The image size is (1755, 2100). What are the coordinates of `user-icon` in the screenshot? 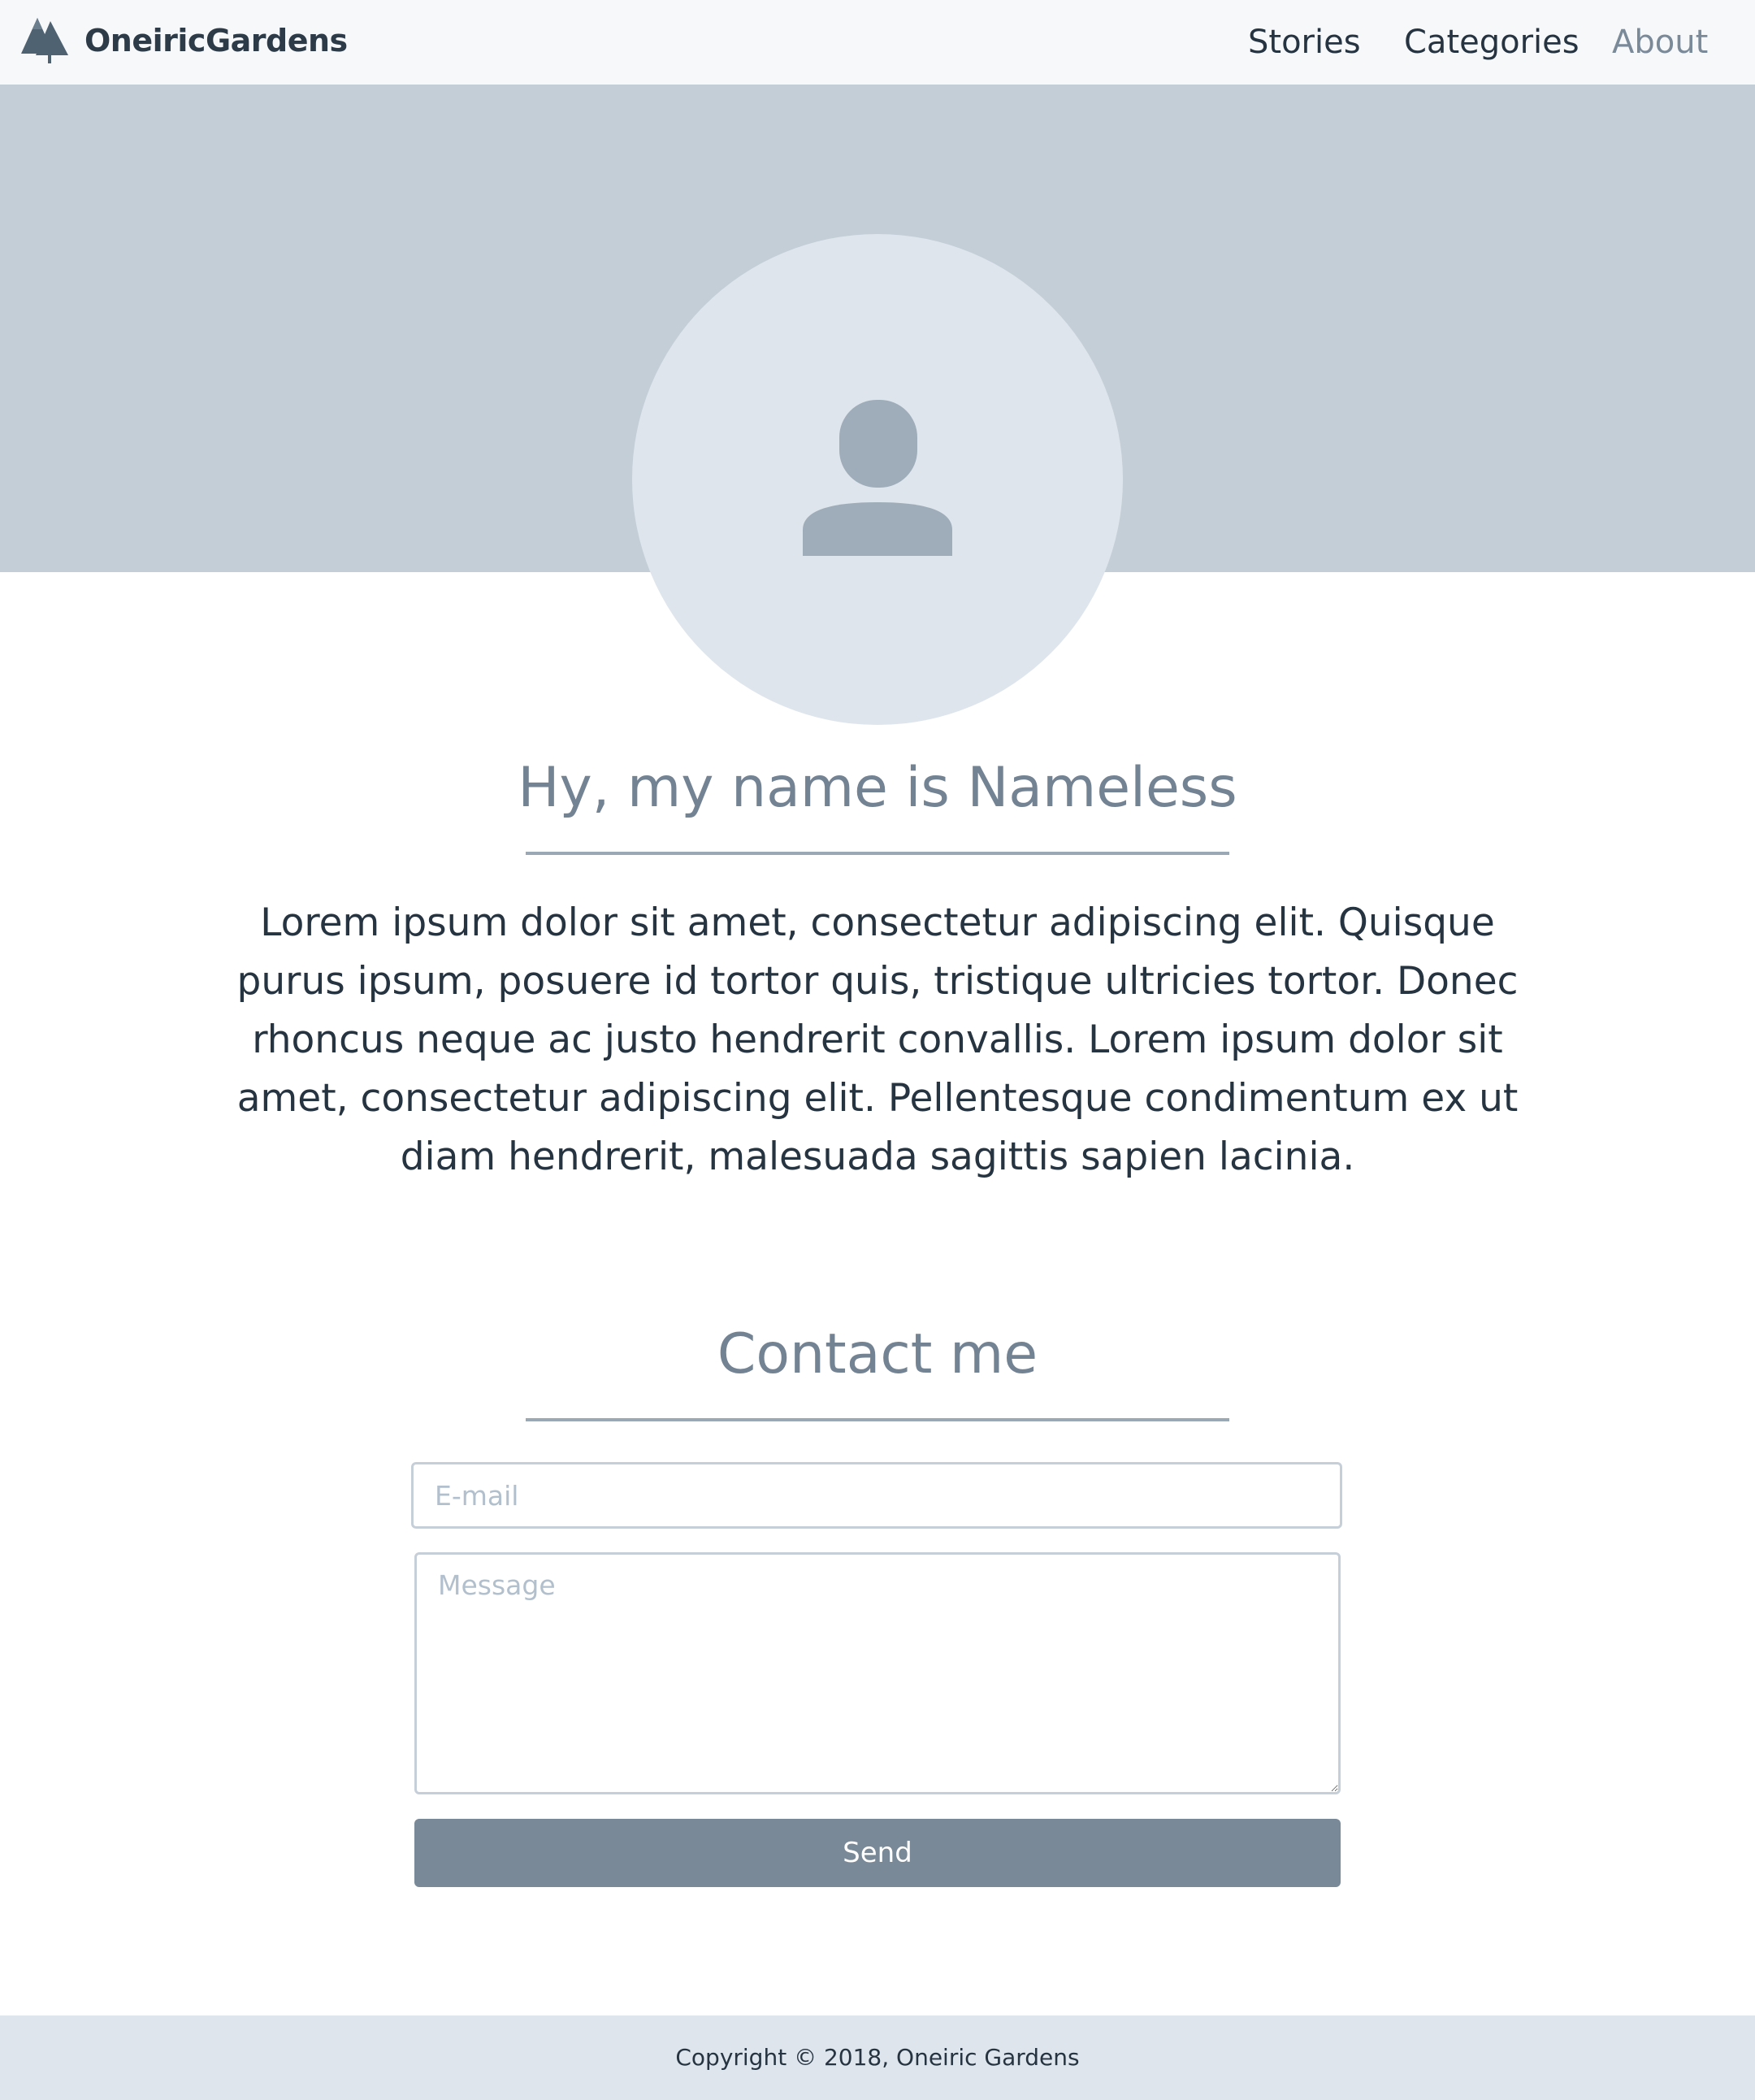 It's located at (877, 478).